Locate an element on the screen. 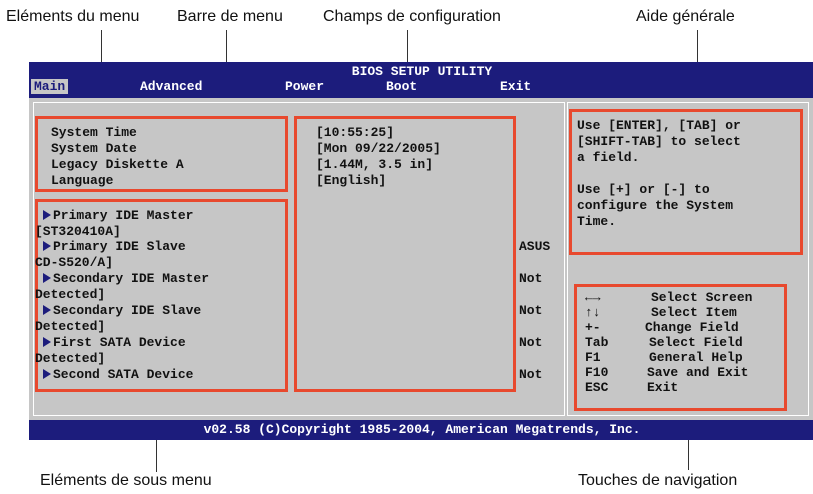 This screenshot has width=813, height=494. item-system-date: System Date is located at coordinates (94, 148).